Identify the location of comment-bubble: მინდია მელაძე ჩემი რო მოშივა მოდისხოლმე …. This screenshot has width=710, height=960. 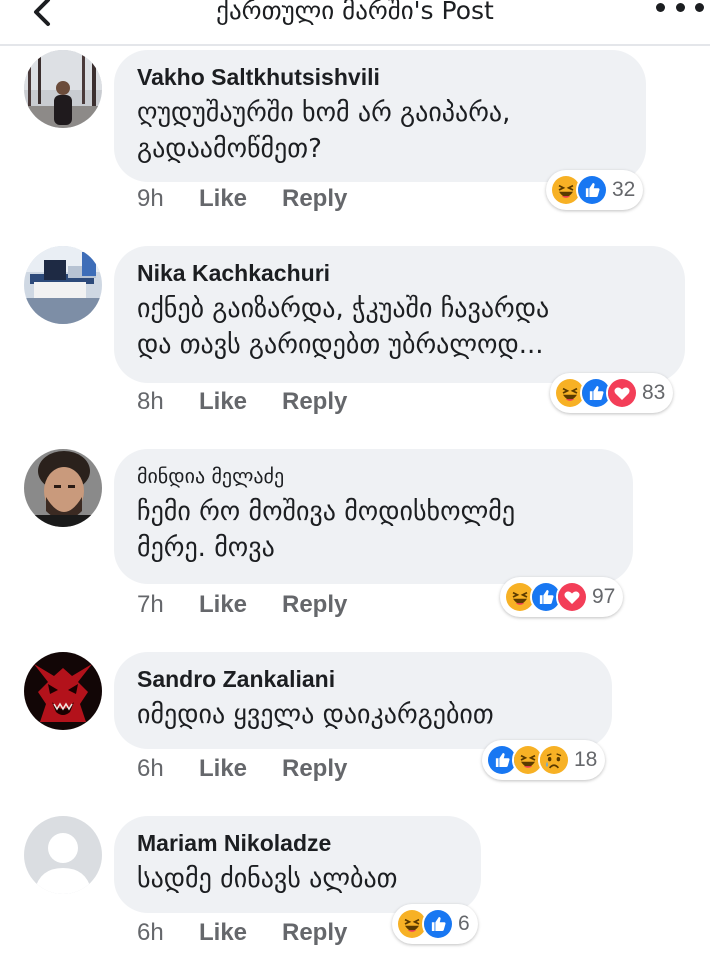
(373, 516).